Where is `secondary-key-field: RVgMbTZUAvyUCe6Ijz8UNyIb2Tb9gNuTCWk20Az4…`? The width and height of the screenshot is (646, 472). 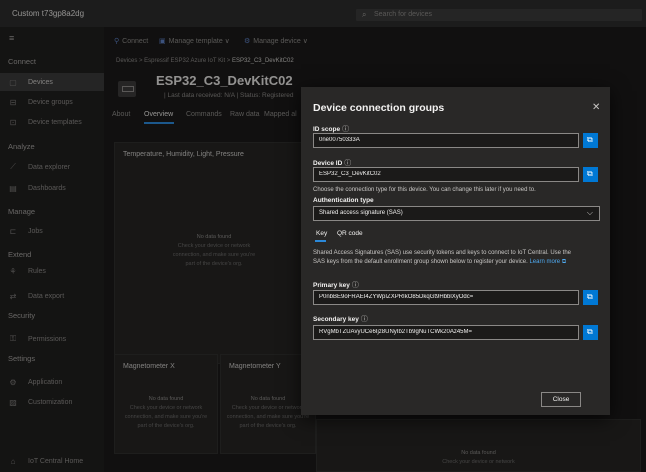 secondary-key-field: RVgMbTZUAvyUCe6Ijz8UNyIb2Tb9gNuTCWk20Az4… is located at coordinates (446, 332).